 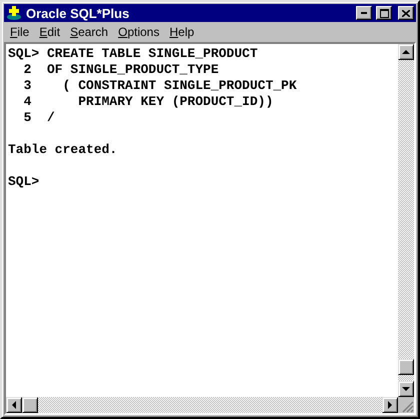 I want to click on down-arrow-icon, so click(x=406, y=389).